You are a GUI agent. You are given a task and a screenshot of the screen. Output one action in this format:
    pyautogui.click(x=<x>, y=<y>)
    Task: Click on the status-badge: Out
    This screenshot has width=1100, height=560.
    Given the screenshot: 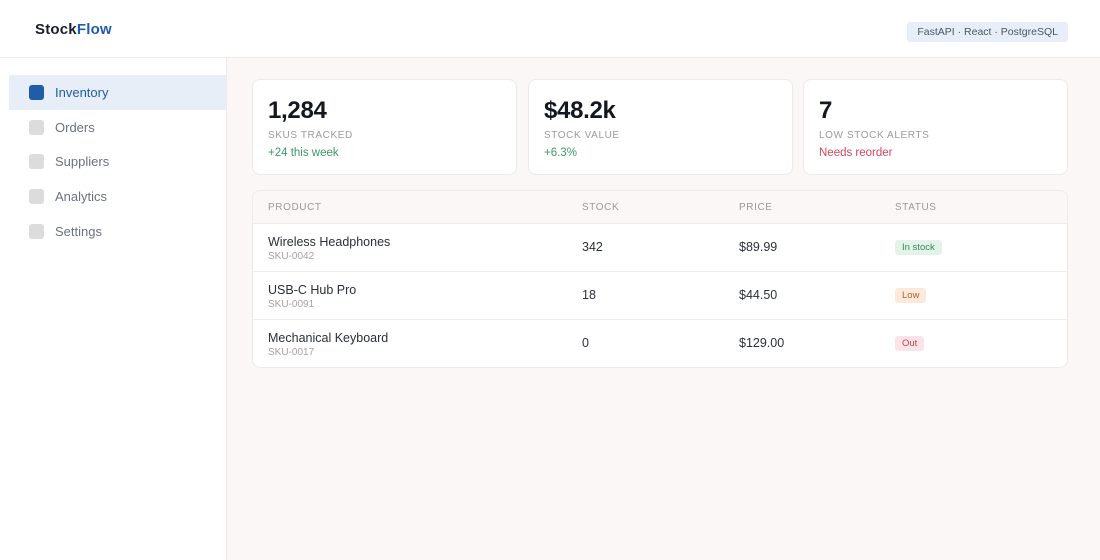 What is the action you would take?
    pyautogui.click(x=910, y=343)
    